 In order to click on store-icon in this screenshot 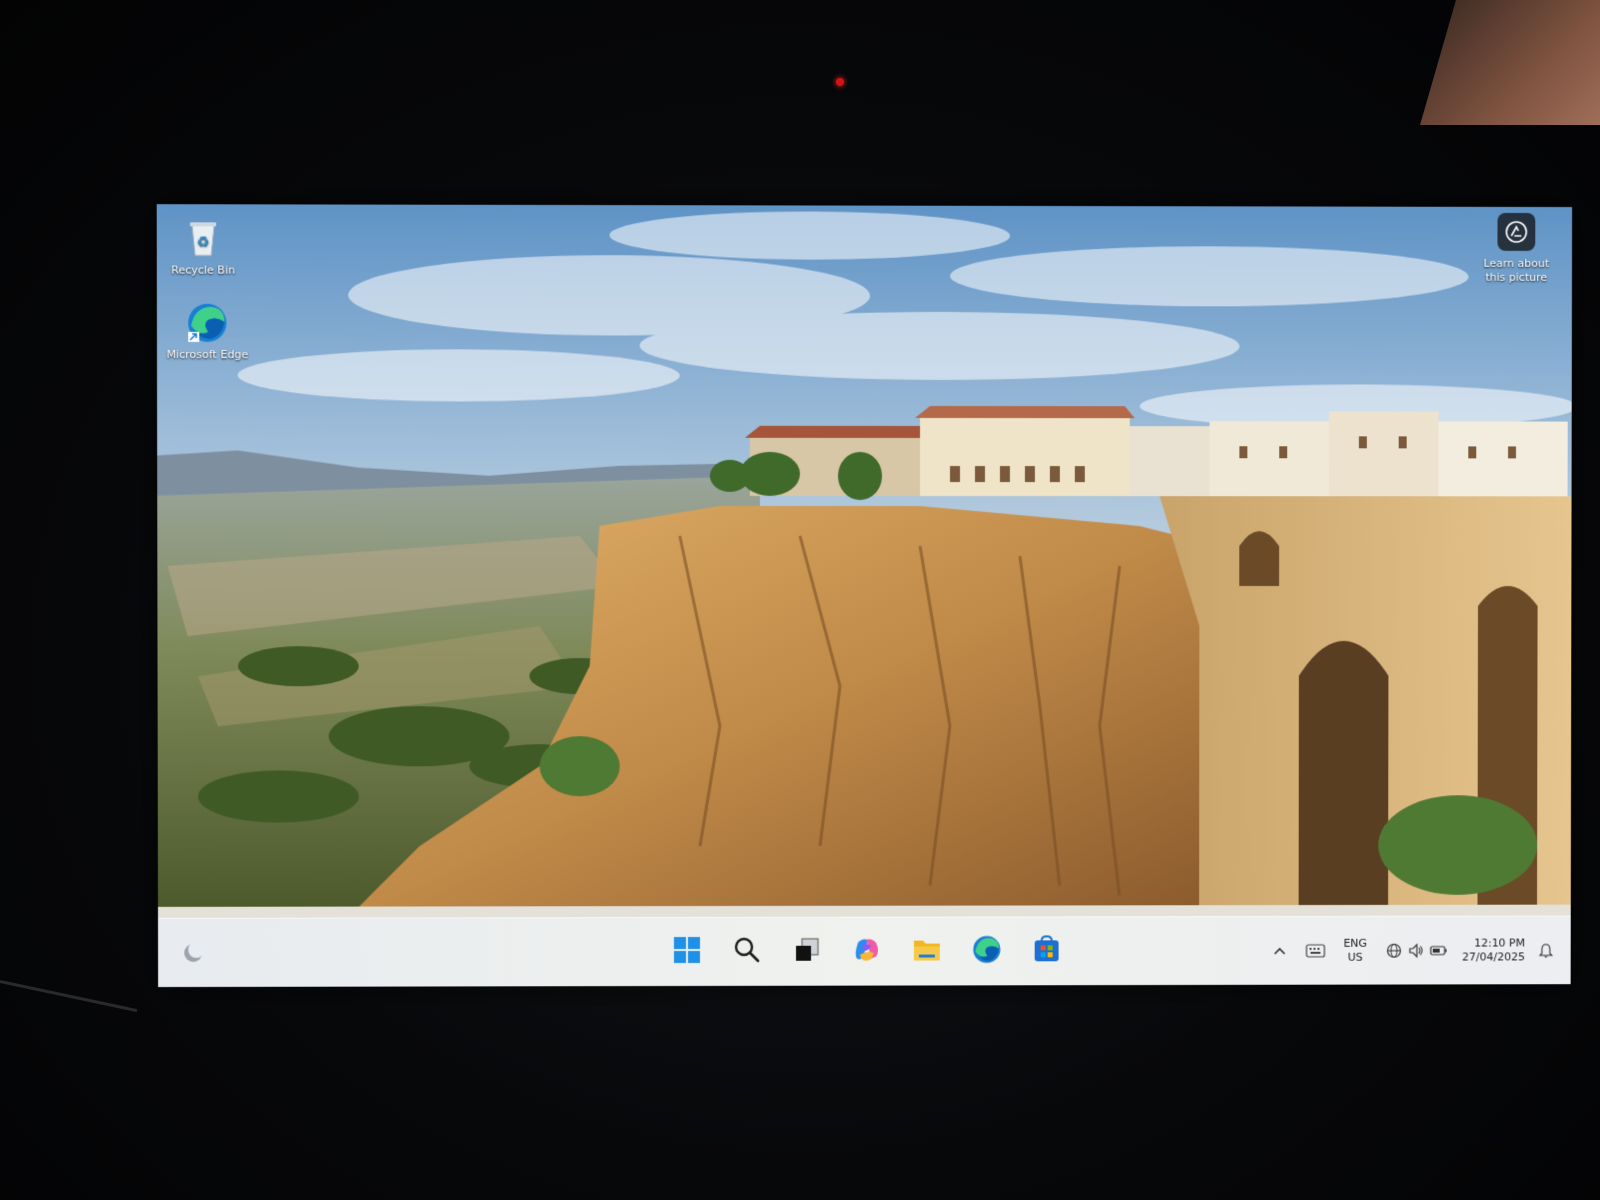, I will do `click(1046, 948)`.